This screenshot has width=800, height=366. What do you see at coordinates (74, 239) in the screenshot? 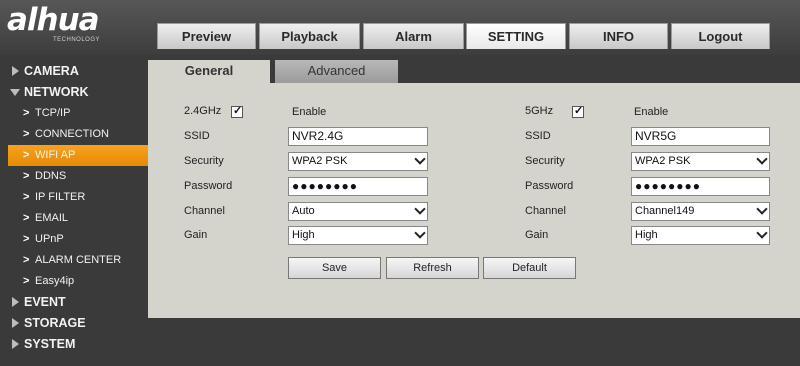
I see `sidebar-item-upnp: > UPnP` at bounding box center [74, 239].